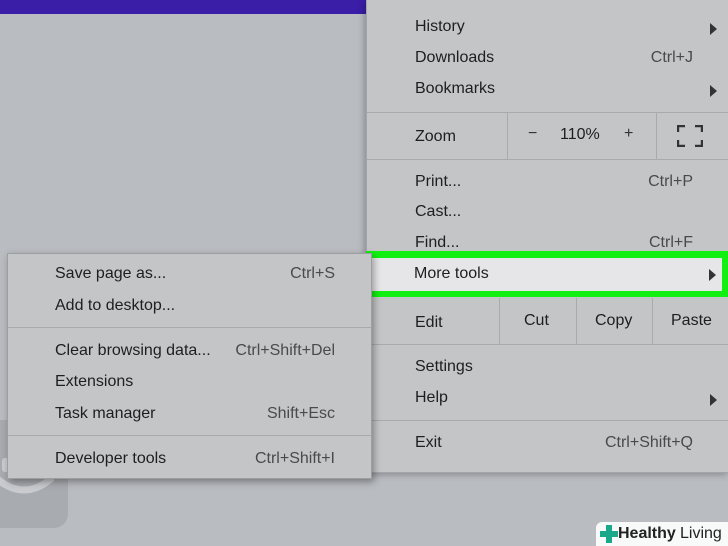  I want to click on browser-top-bar, so click(185, 7).